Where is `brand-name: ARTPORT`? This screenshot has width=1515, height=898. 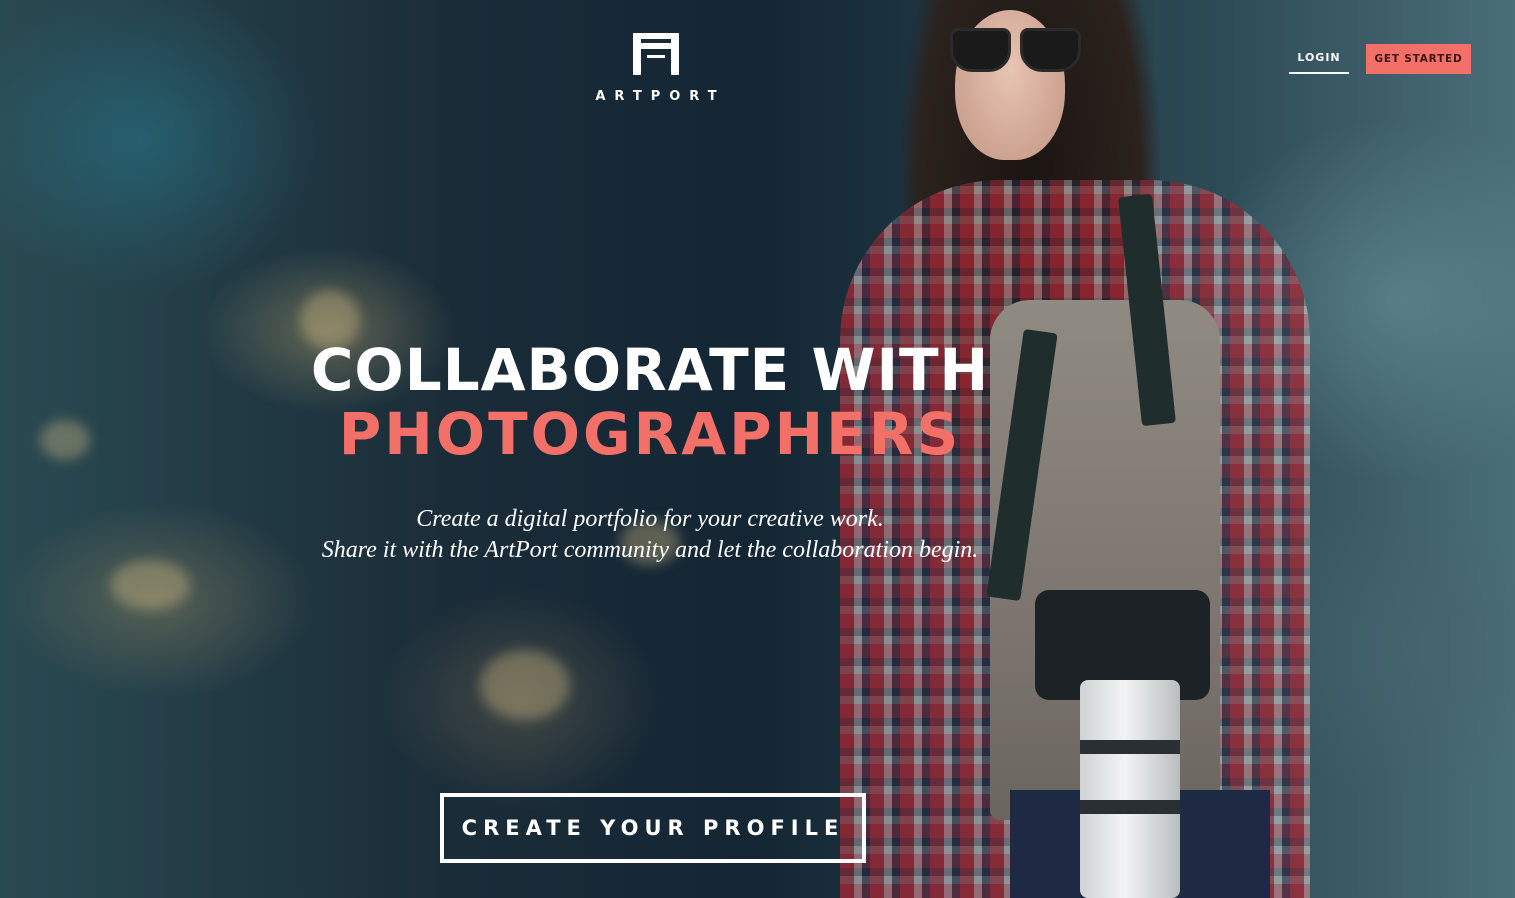 brand-name: ARTPORT is located at coordinates (660, 96).